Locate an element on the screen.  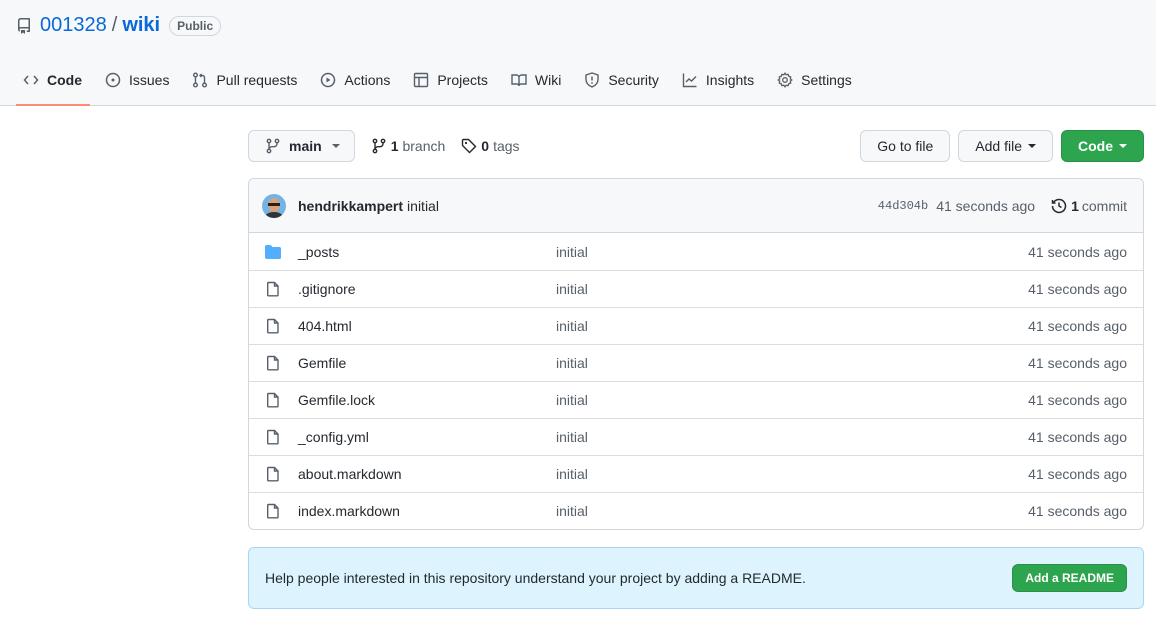
add-file-button: Add file is located at coordinates (1005, 146).